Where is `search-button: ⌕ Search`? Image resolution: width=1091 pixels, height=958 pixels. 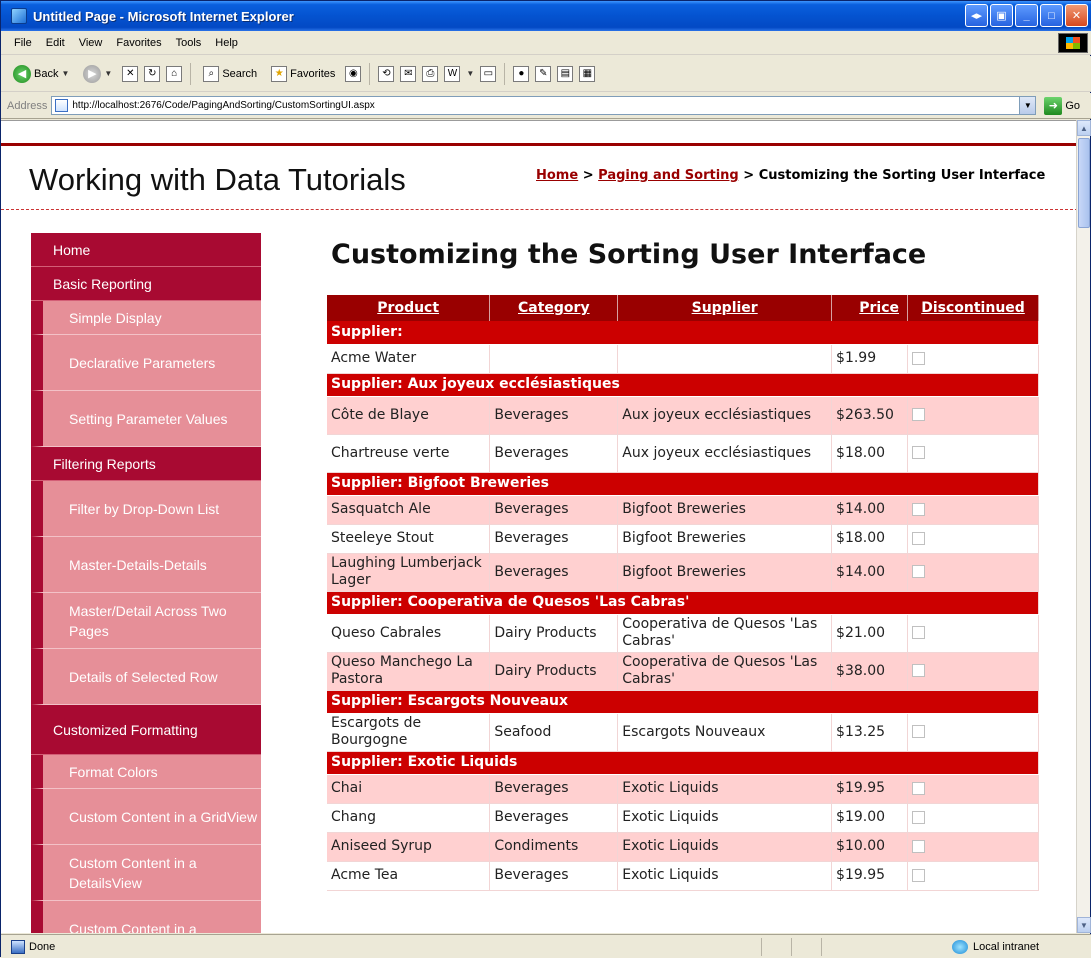 search-button: ⌕ Search is located at coordinates (230, 74).